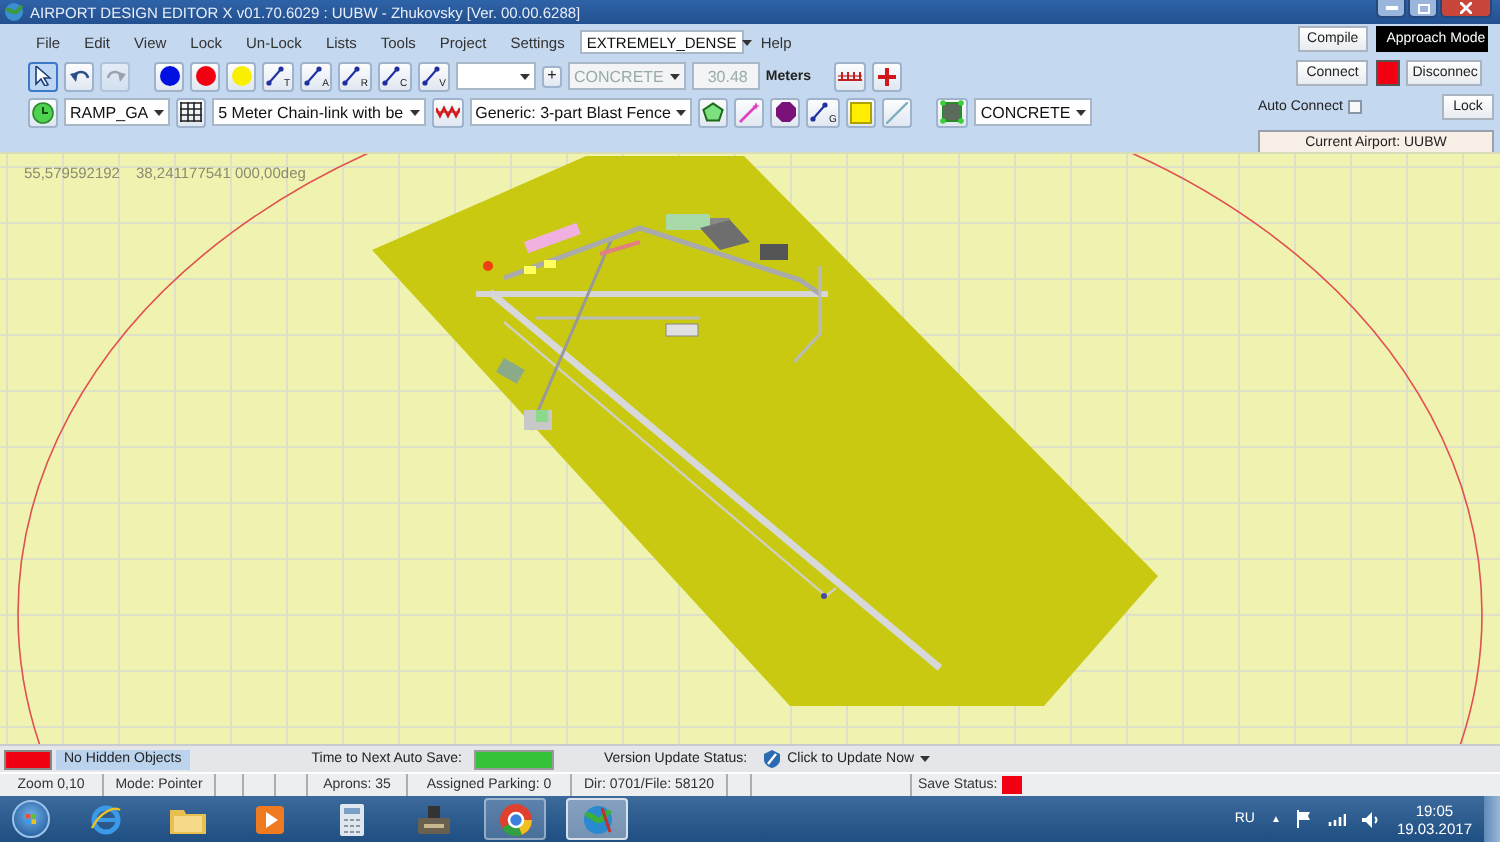  Describe the element at coordinates (319, 112) in the screenshot. I see `dropdown: 5 Meter Chain-link with be` at that location.